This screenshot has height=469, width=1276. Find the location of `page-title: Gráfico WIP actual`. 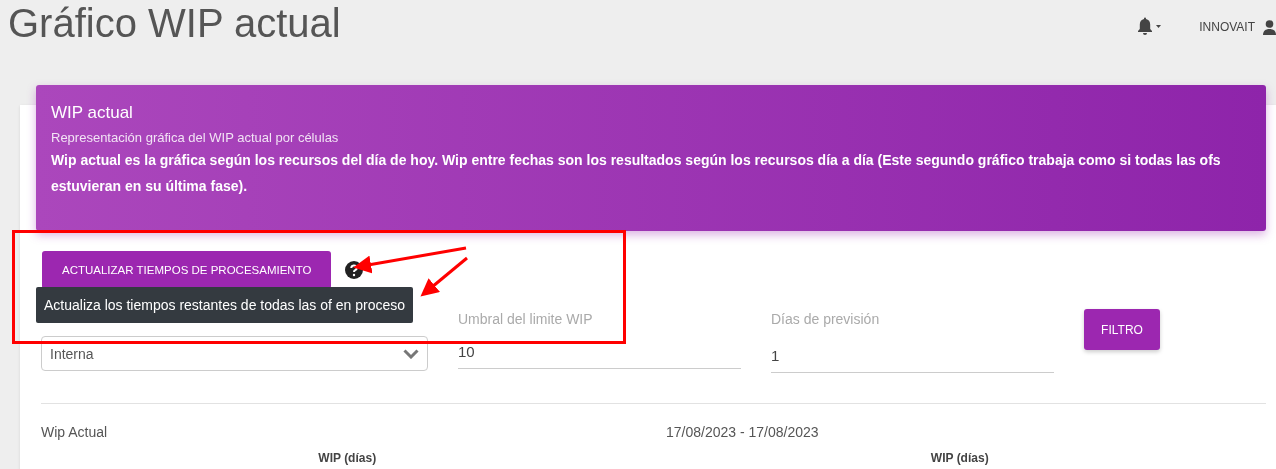

page-title: Gráfico WIP actual is located at coordinates (174, 23).